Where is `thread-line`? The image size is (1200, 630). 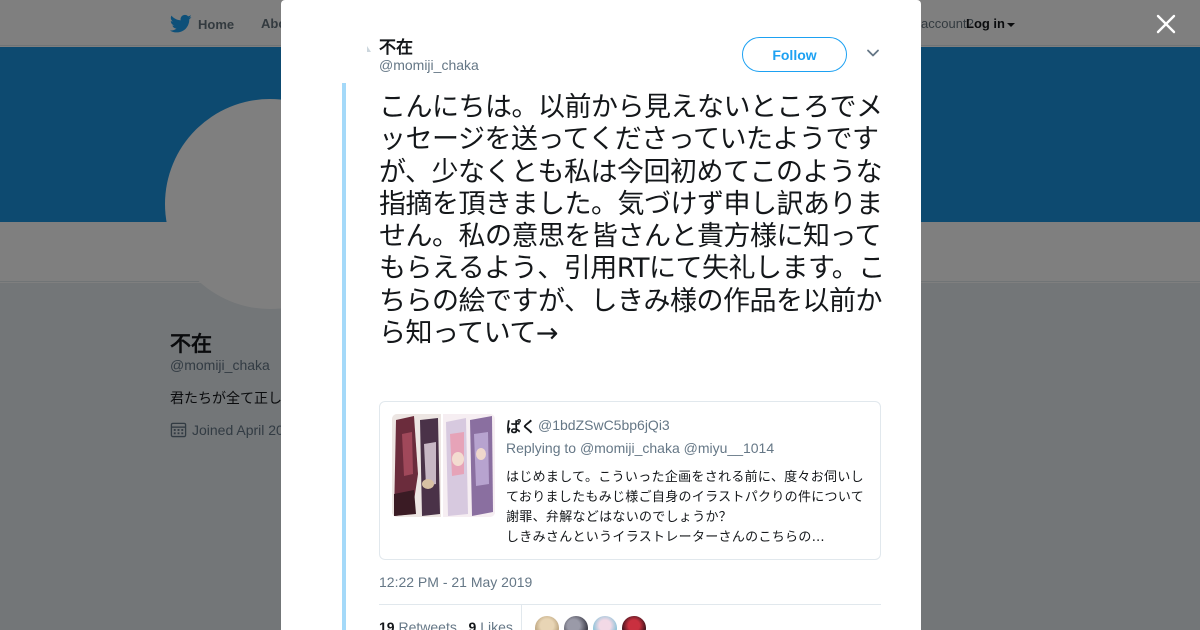
thread-line is located at coordinates (344, 356).